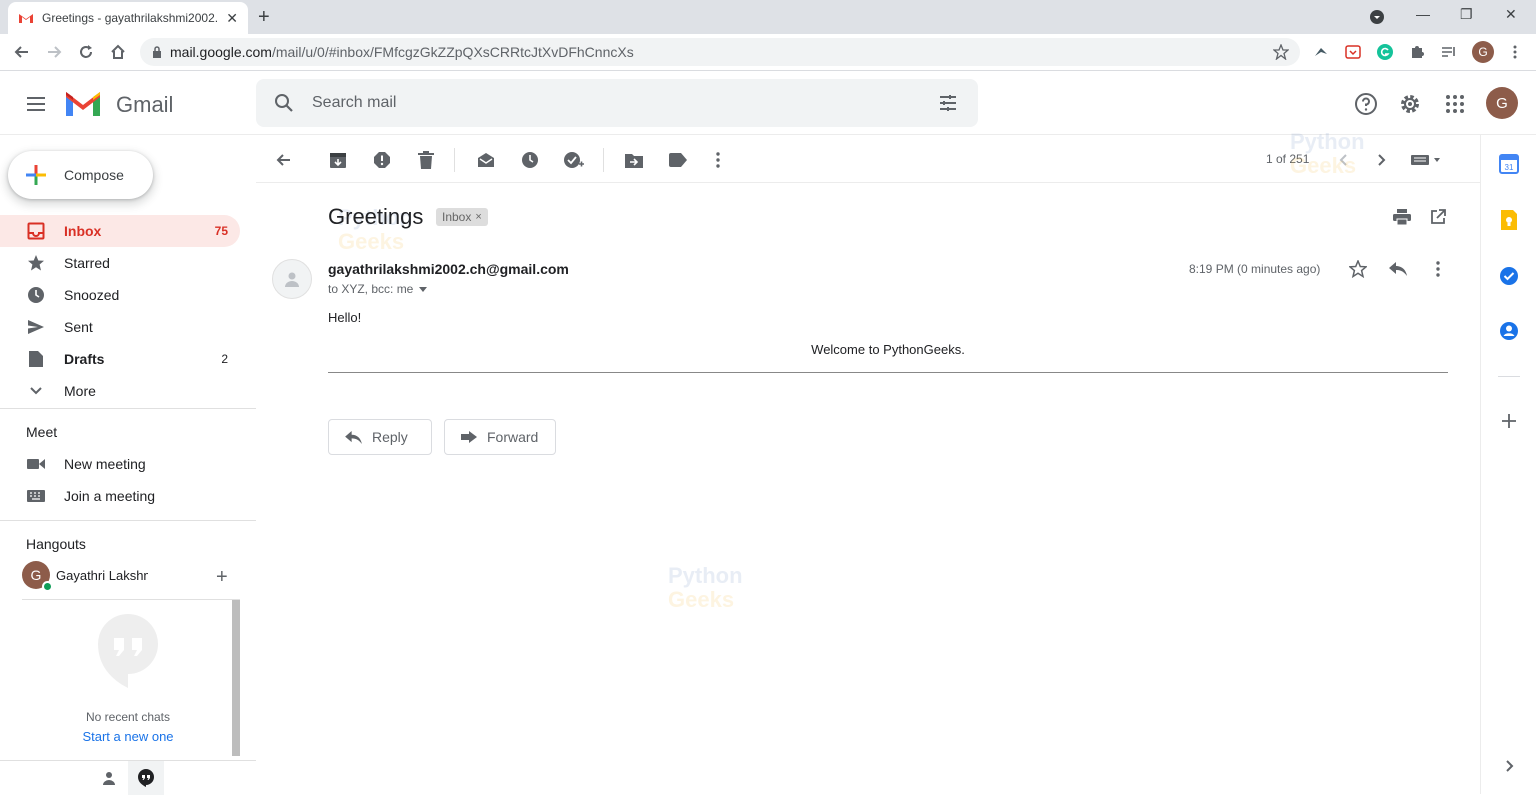  What do you see at coordinates (1366, 104) in the screenshot?
I see `help-icon` at bounding box center [1366, 104].